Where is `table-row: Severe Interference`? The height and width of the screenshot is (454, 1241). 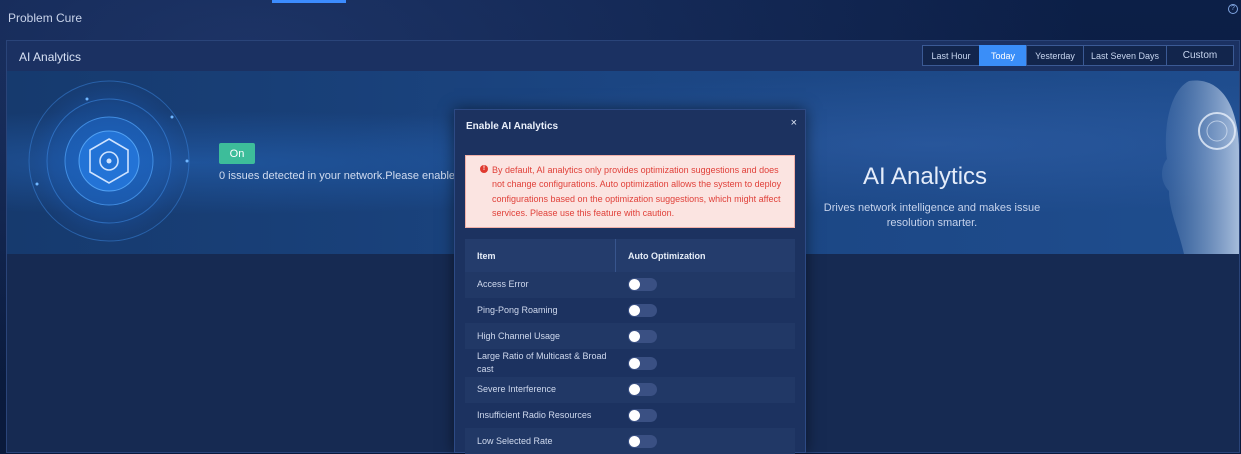
table-row: Severe Interference is located at coordinates (630, 390).